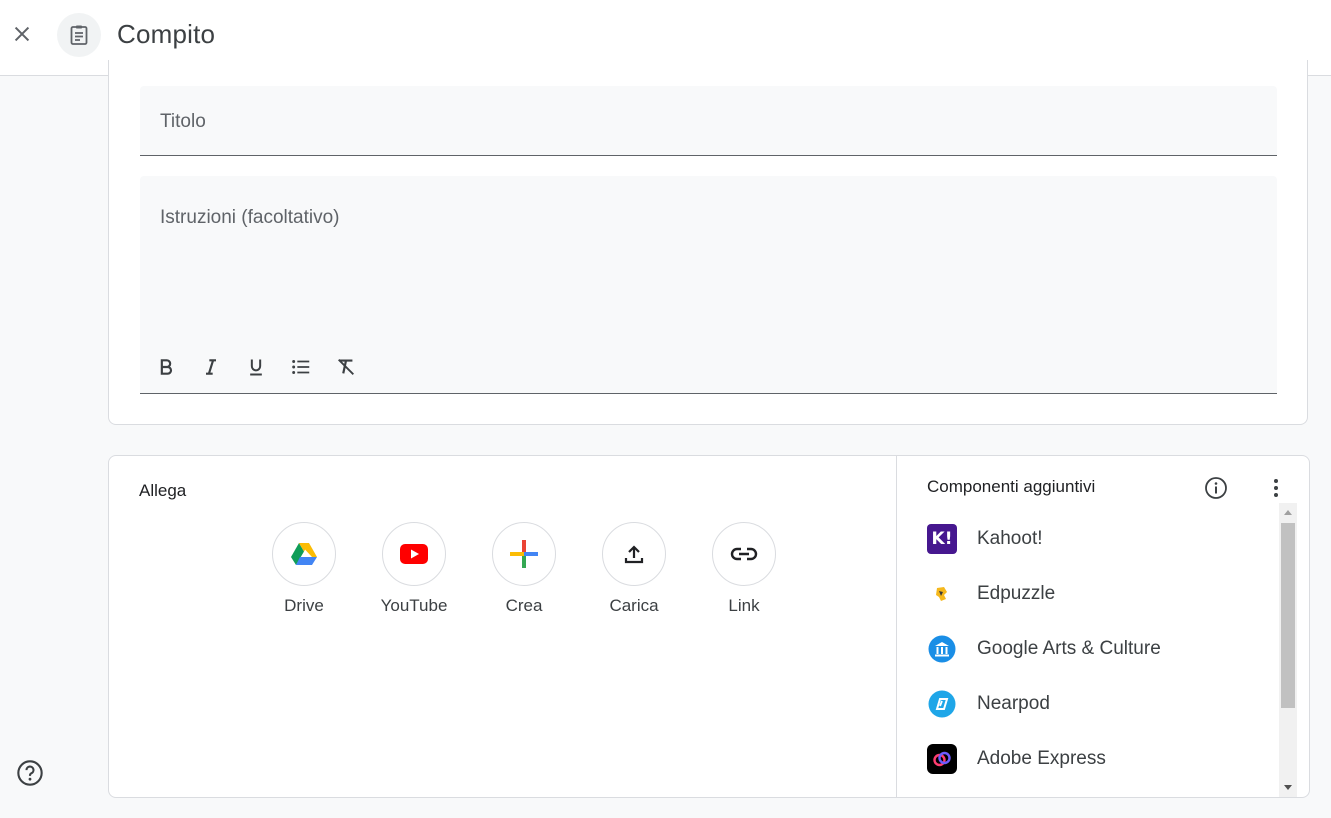 The image size is (1331, 818). I want to click on attach-upload-circle, so click(634, 554).